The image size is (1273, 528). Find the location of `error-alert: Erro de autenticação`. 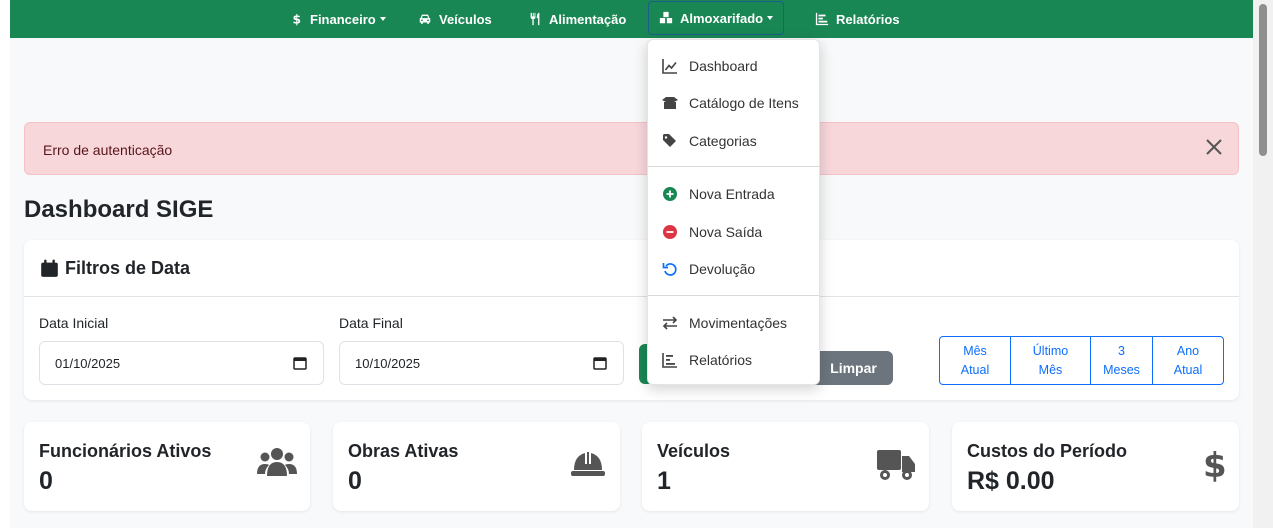

error-alert: Erro de autenticação is located at coordinates (631, 148).